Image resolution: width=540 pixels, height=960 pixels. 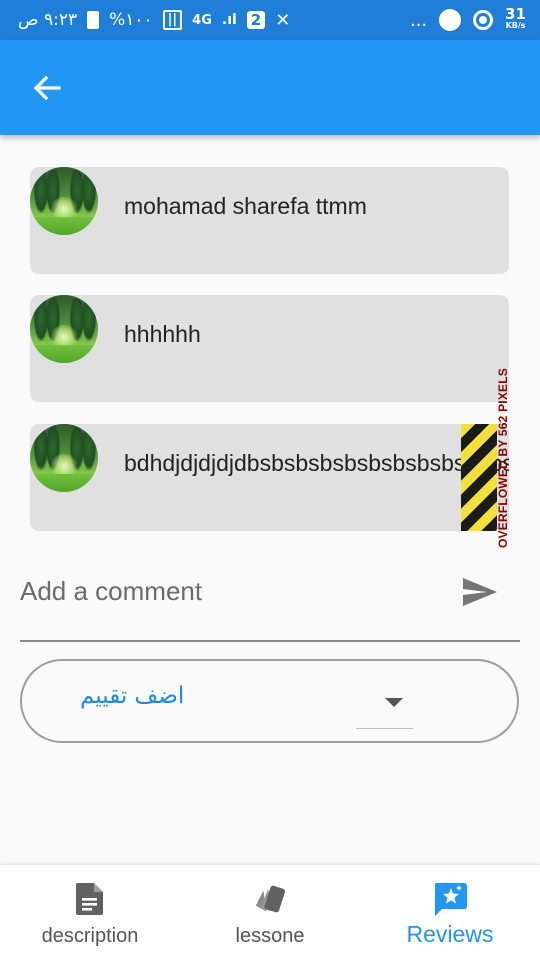 I want to click on nav-label: lessone, so click(x=270, y=936).